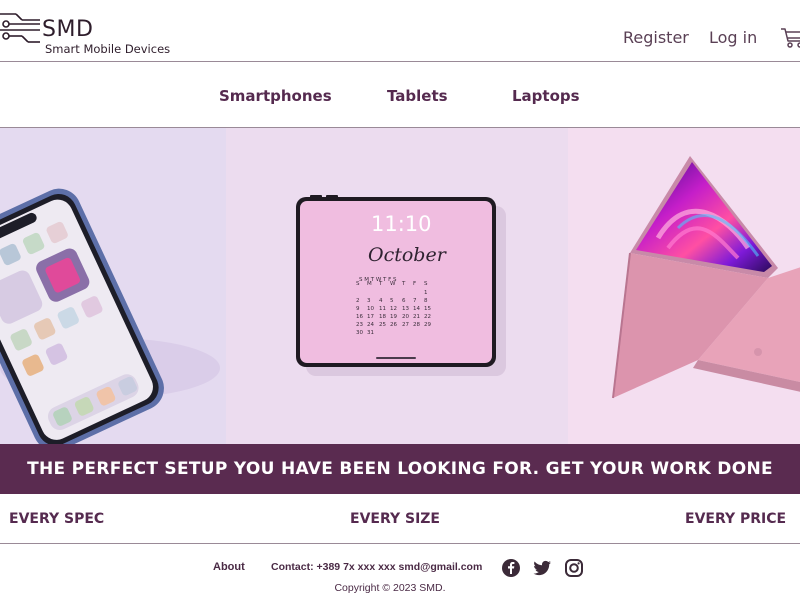 Image resolution: width=800 pixels, height=600 pixels. Describe the element at coordinates (427, 317) in the screenshot. I see `svg-text: 22` at that location.